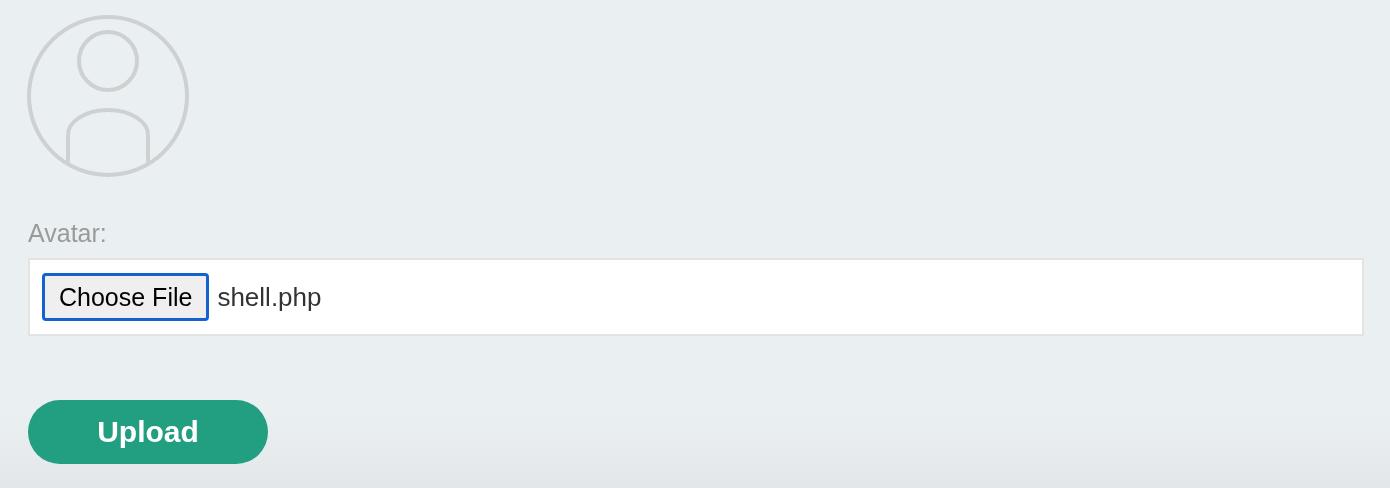  I want to click on choose-file-button: Choose File, so click(126, 297).